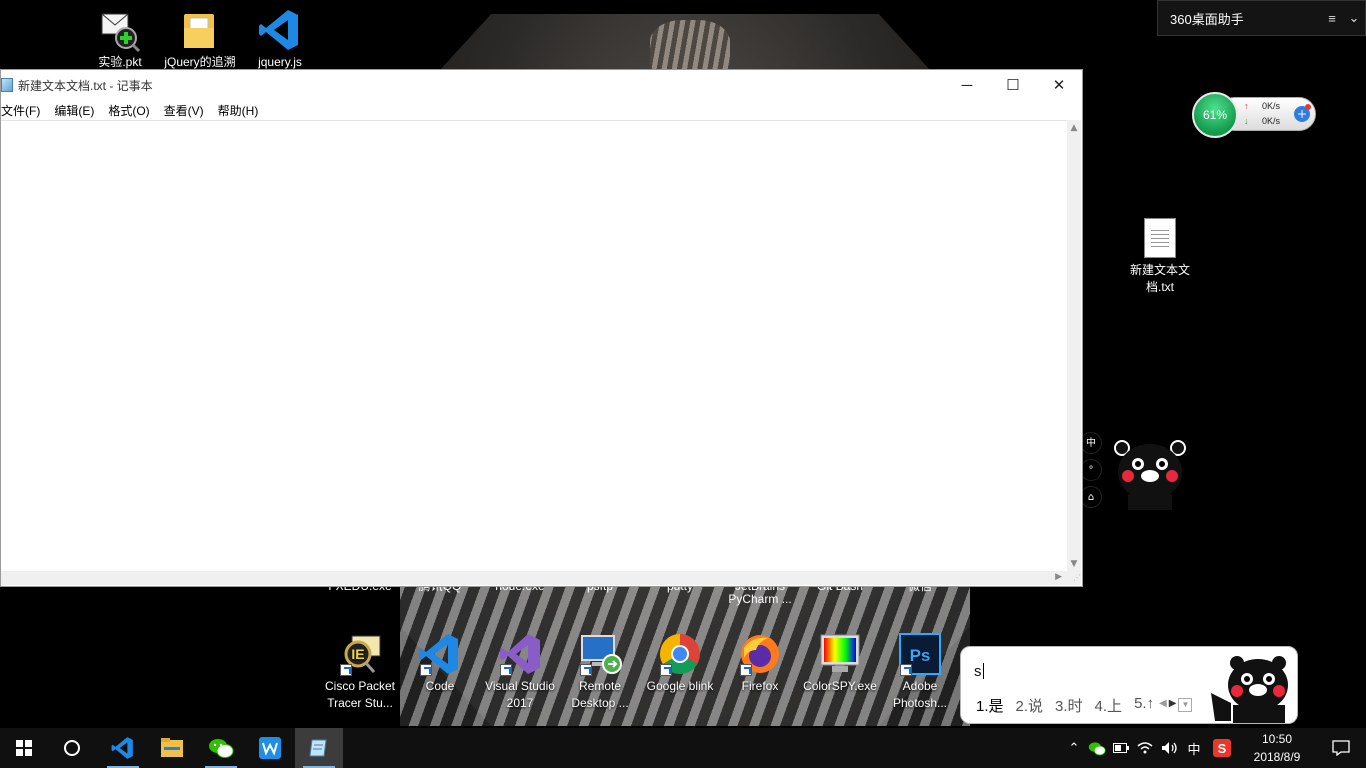 Image resolution: width=1366 pixels, height=768 pixels. What do you see at coordinates (1170, 748) in the screenshot?
I see `volume-icon` at bounding box center [1170, 748].